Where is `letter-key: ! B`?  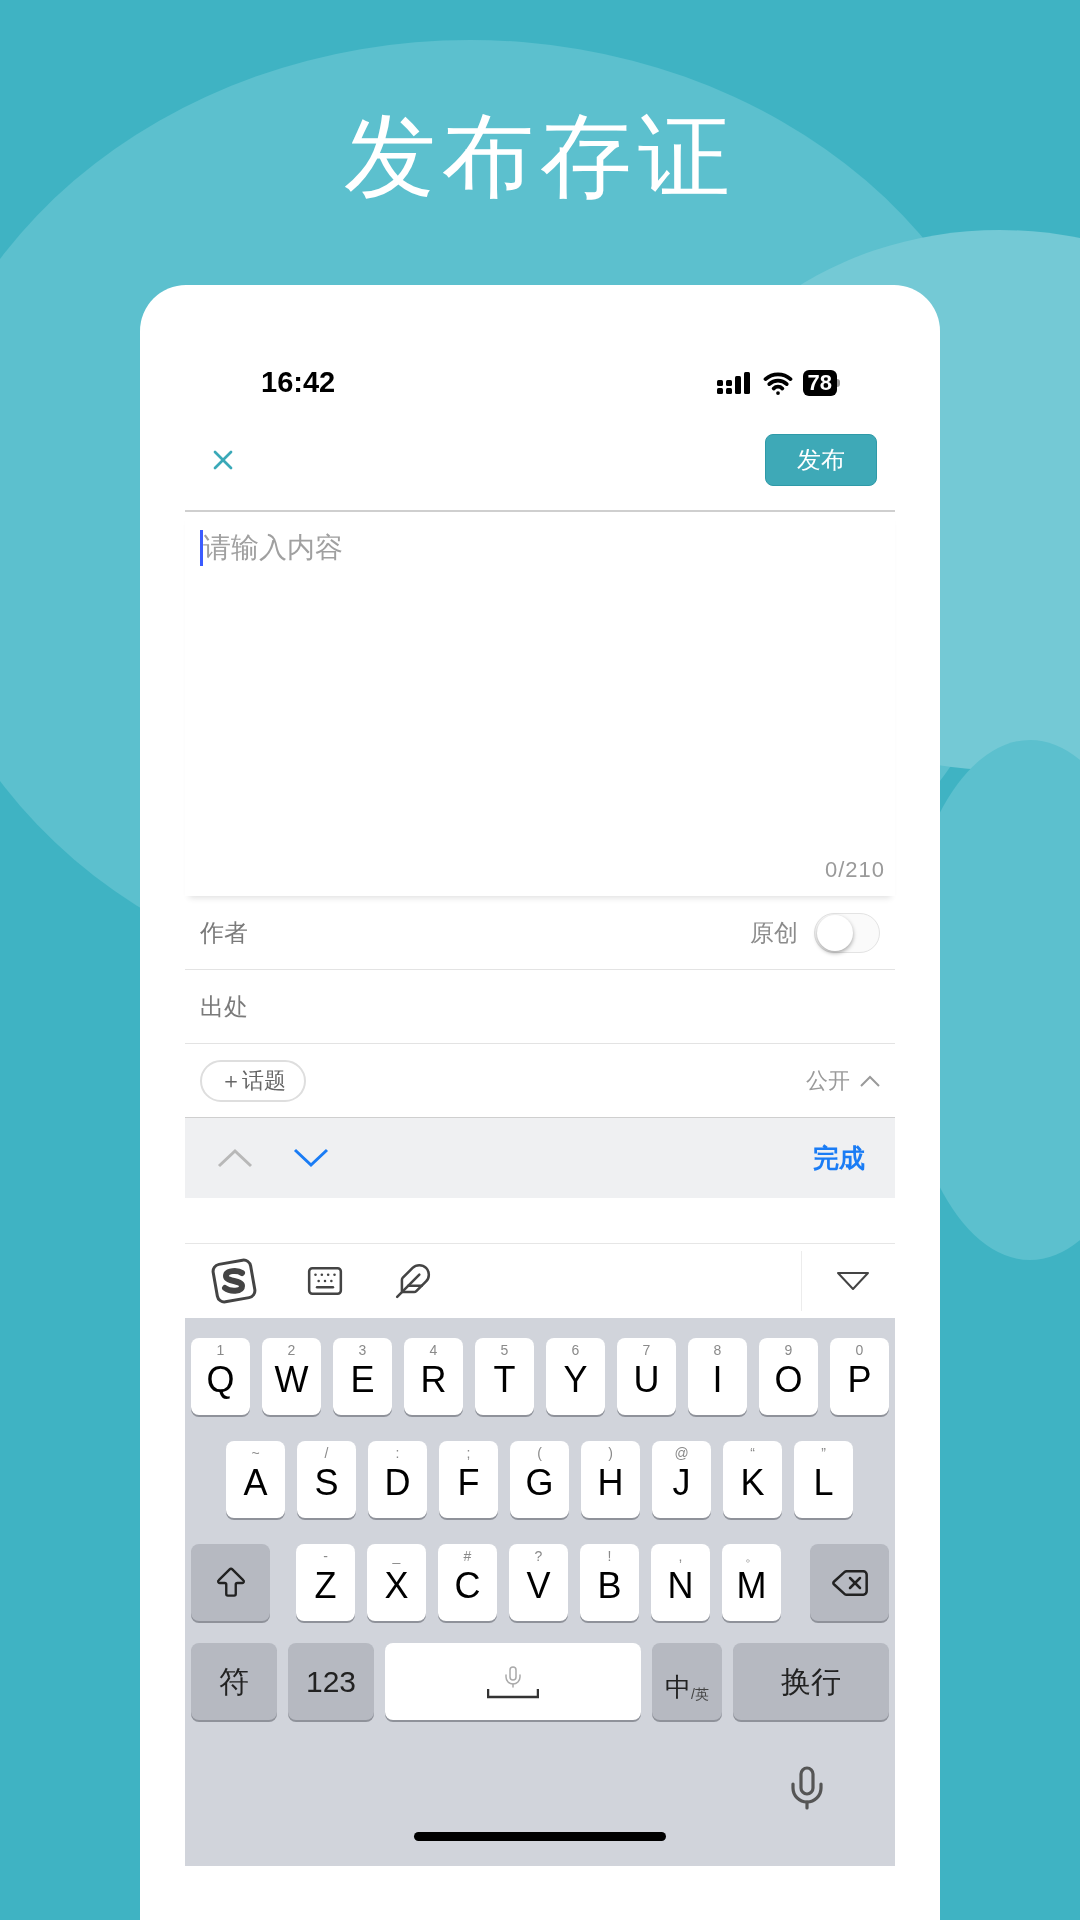
letter-key: ! B is located at coordinates (609, 1582).